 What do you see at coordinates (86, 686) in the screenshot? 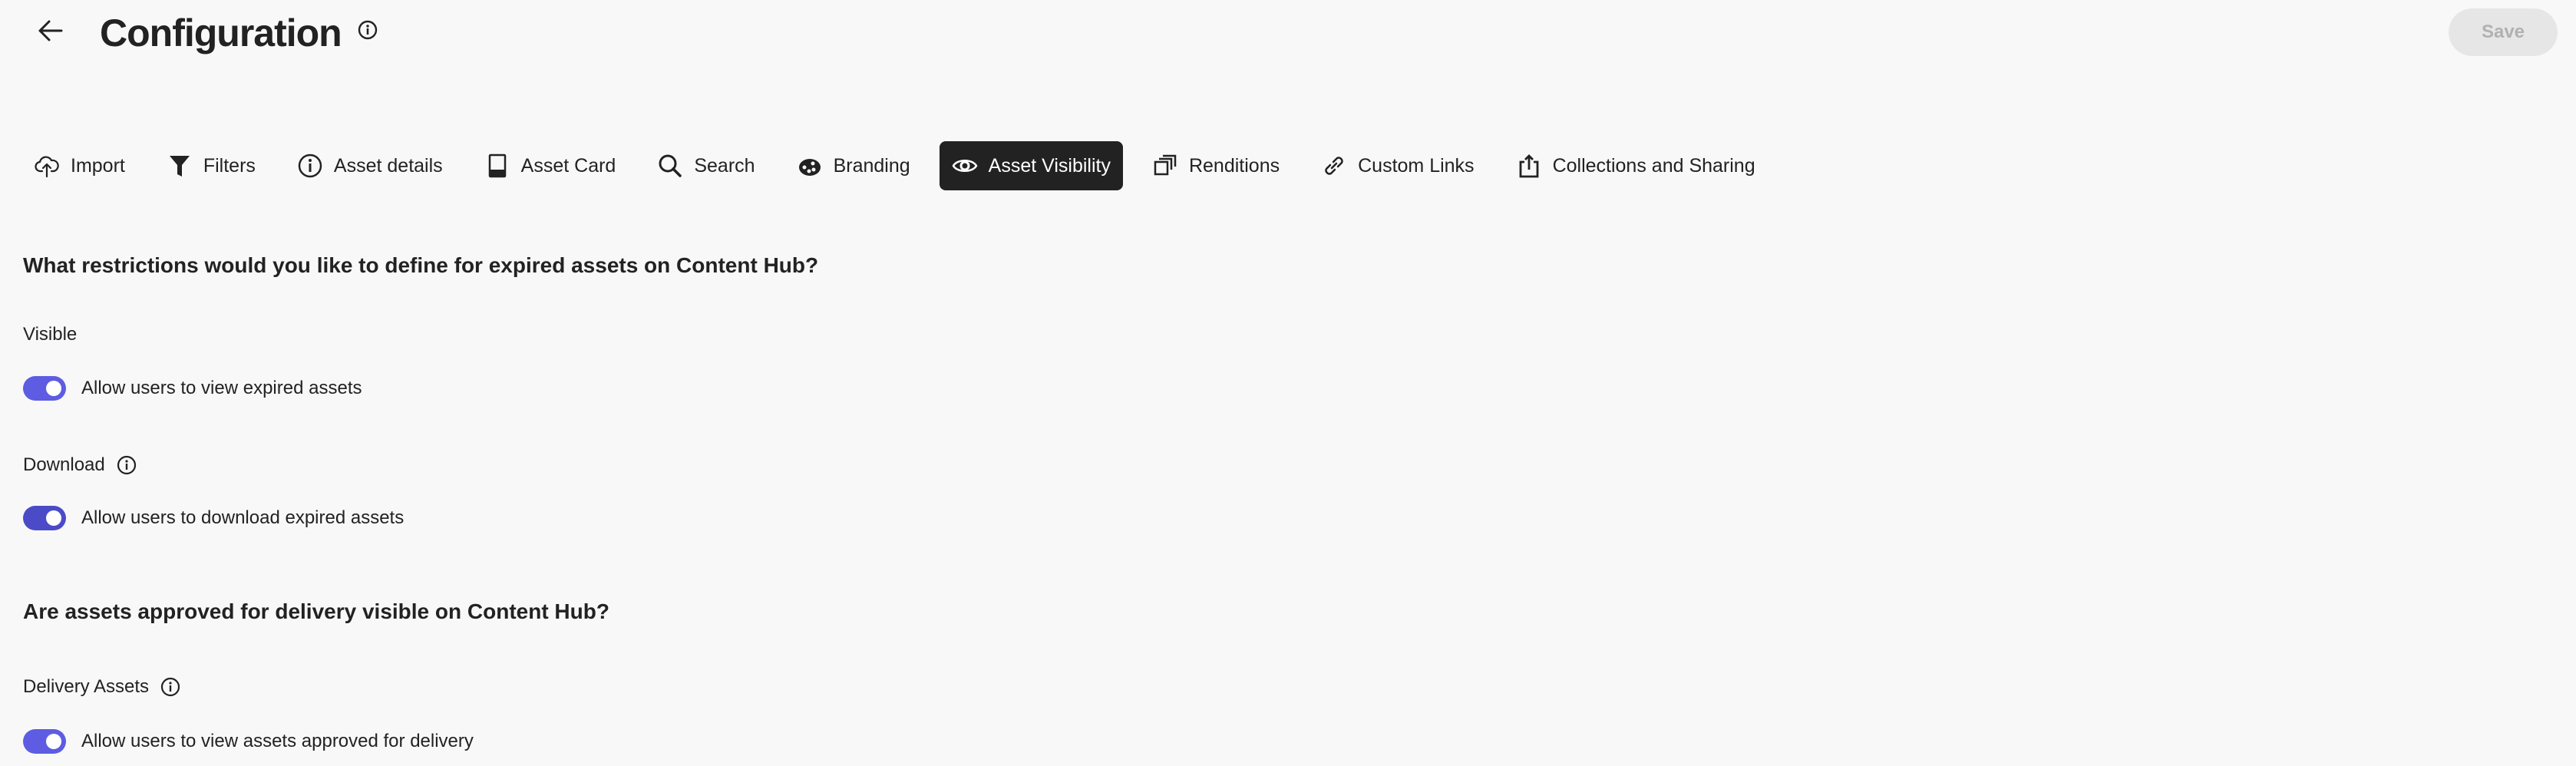
I see `delivery-assets-label-text: Delivery Assets` at bounding box center [86, 686].